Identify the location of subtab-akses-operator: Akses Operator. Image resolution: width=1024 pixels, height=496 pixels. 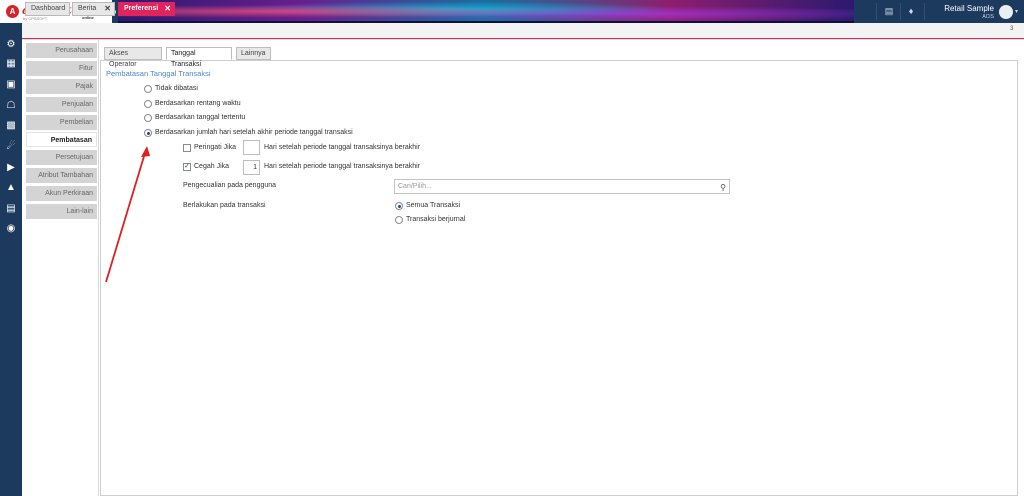
(133, 57).